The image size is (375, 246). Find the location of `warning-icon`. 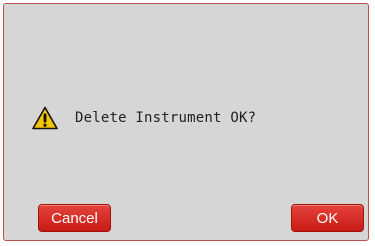

warning-icon is located at coordinates (45, 118).